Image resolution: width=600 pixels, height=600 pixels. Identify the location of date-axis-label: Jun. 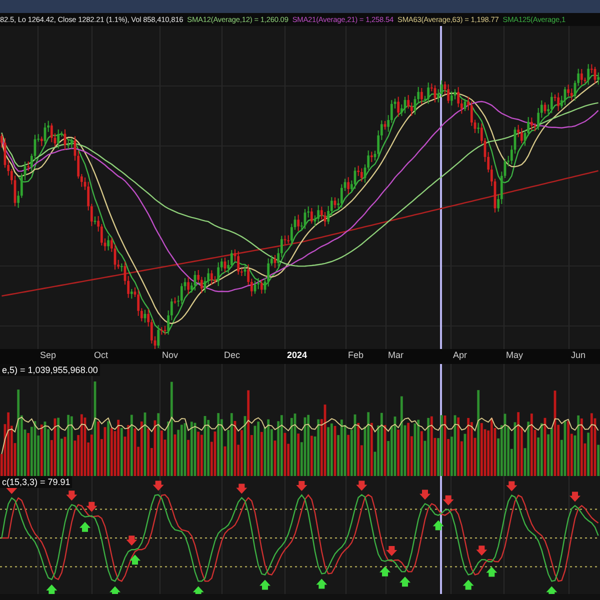
(578, 355).